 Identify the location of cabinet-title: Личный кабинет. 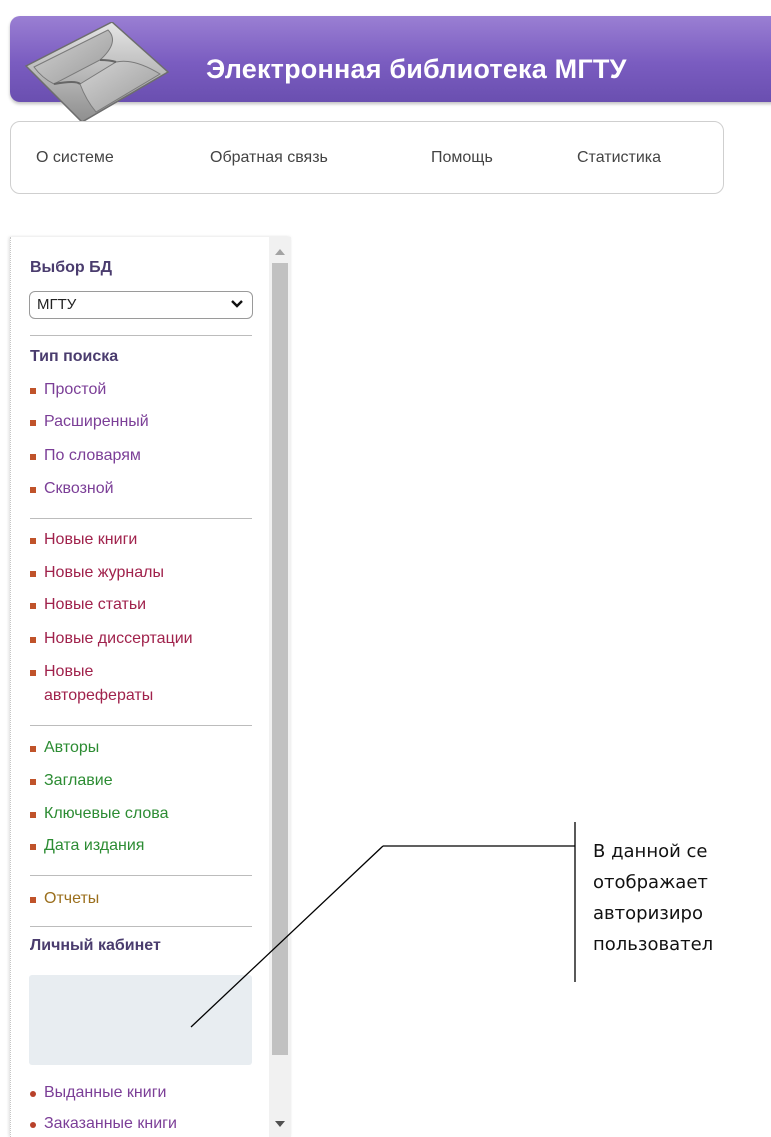
(95, 945).